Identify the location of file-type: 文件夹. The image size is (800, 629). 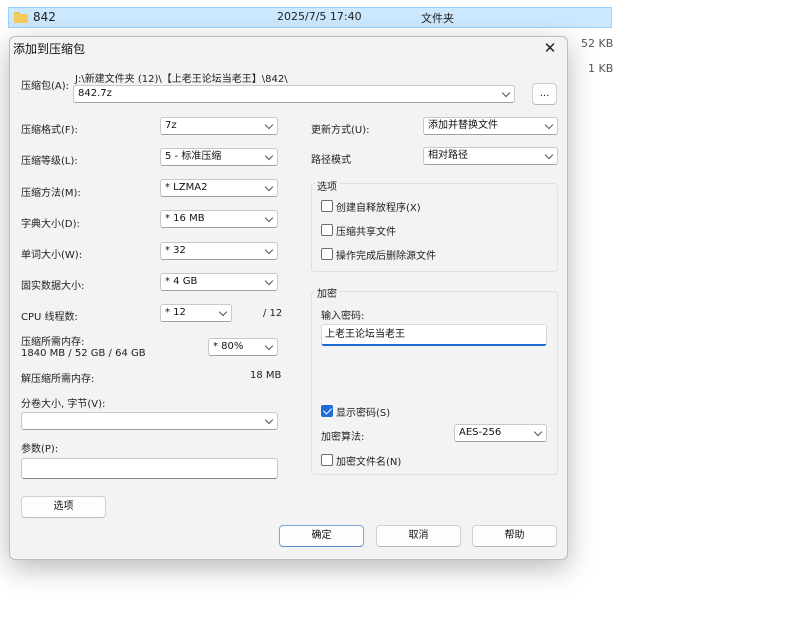
(437, 18).